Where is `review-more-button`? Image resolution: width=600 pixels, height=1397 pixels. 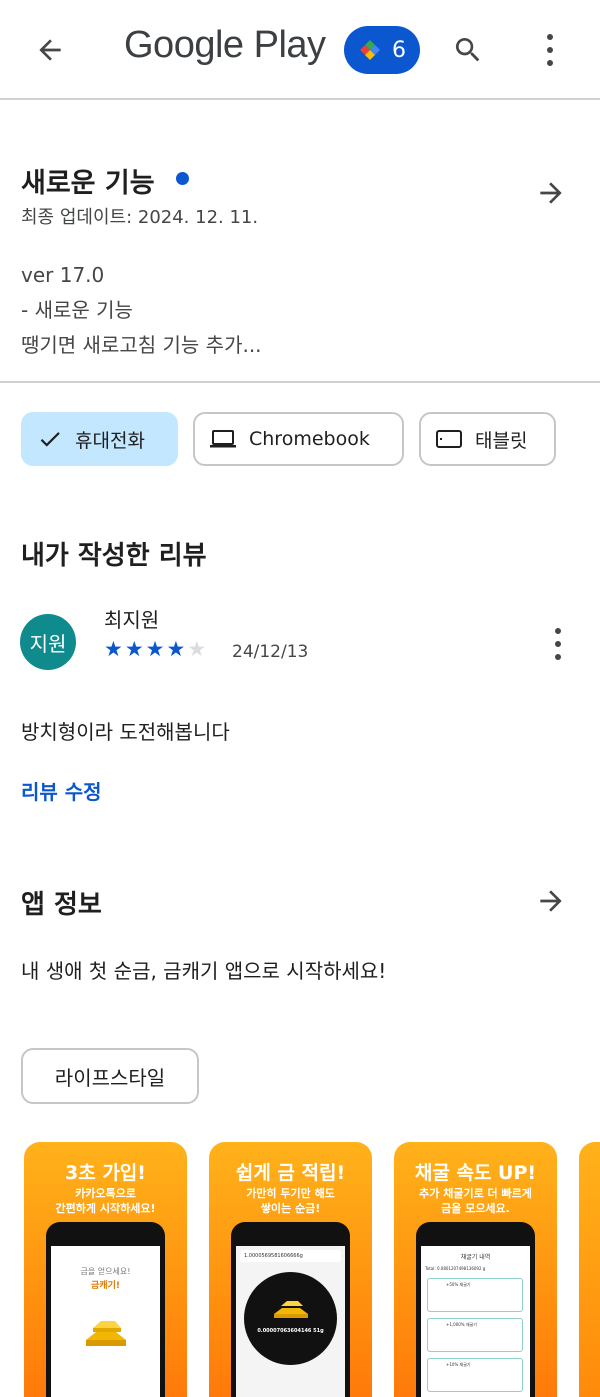
review-more-button is located at coordinates (558, 644).